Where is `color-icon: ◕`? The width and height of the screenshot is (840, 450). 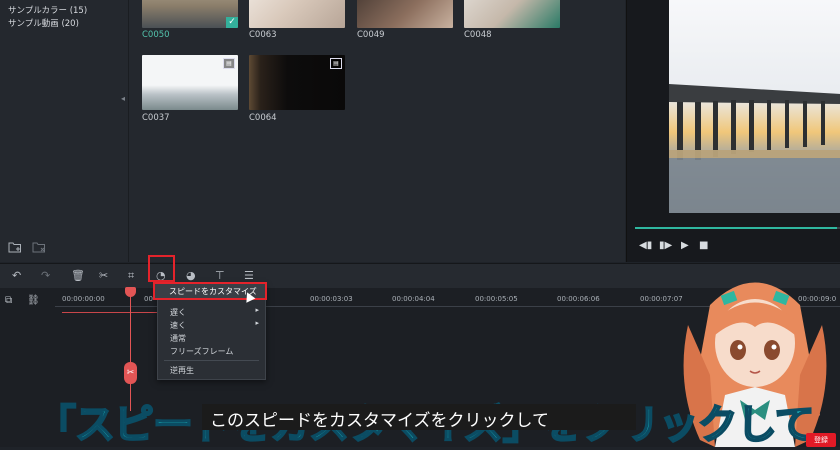 color-icon: ◕ is located at coordinates (191, 276).